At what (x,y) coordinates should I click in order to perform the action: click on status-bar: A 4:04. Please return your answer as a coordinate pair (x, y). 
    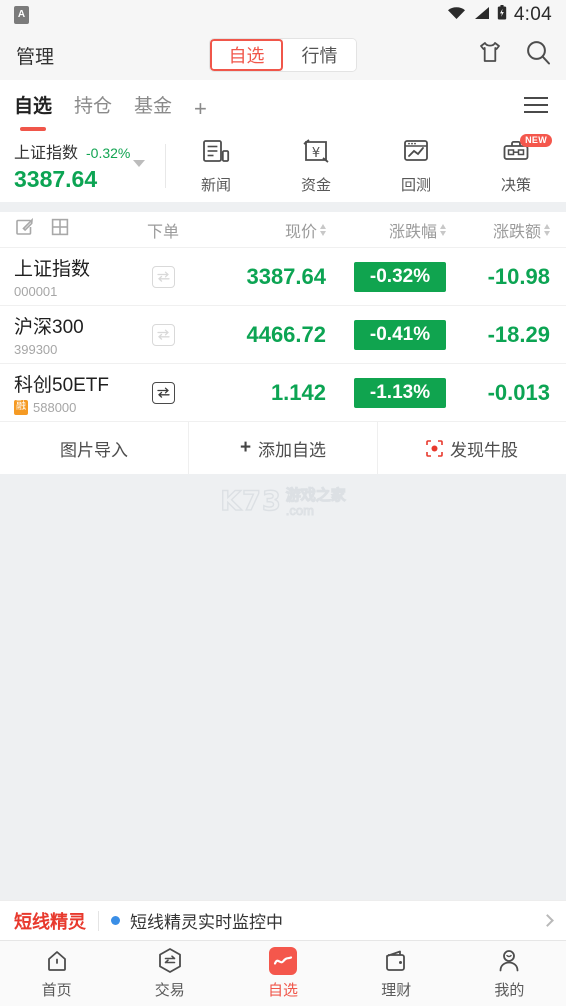
    Looking at the image, I should click on (283, 15).